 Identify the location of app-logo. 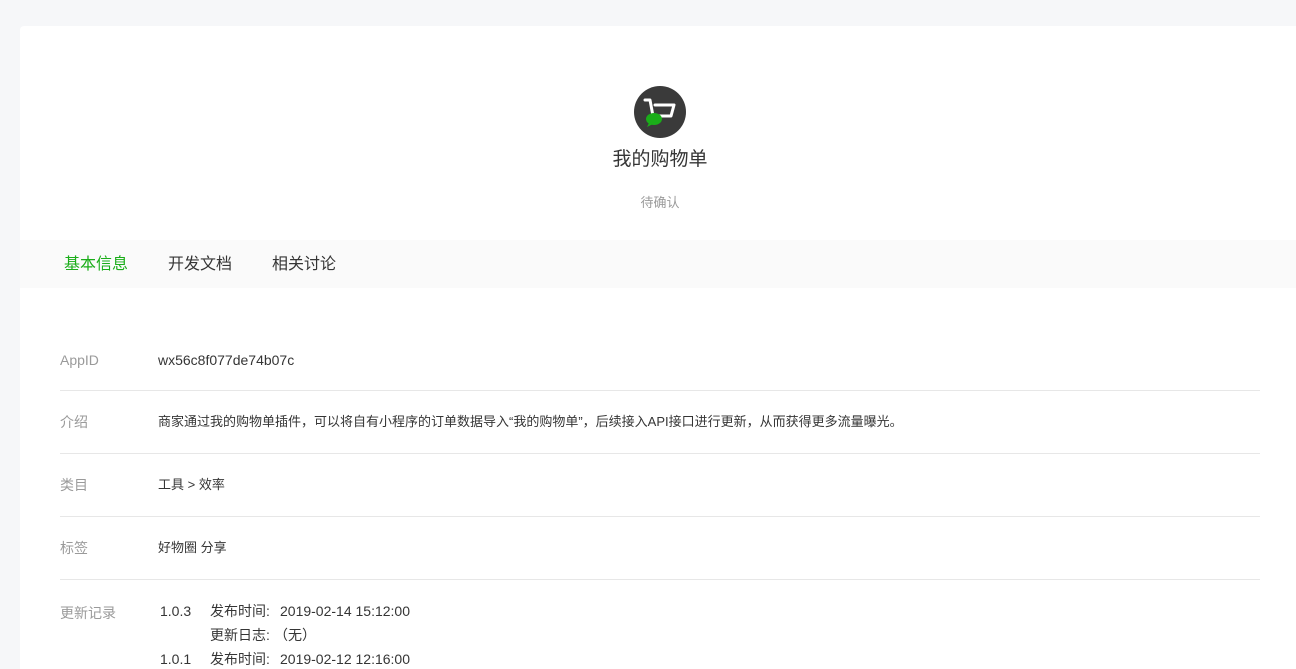
(660, 112).